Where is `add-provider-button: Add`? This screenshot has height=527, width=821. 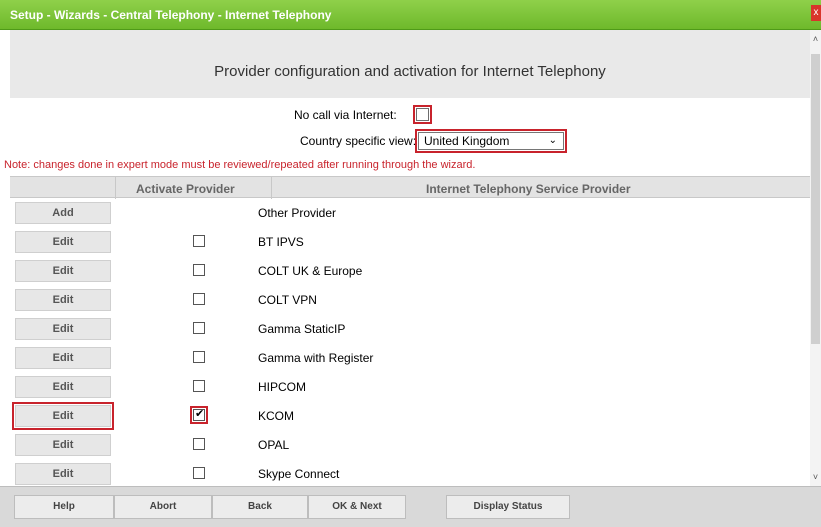 add-provider-button: Add is located at coordinates (63, 213).